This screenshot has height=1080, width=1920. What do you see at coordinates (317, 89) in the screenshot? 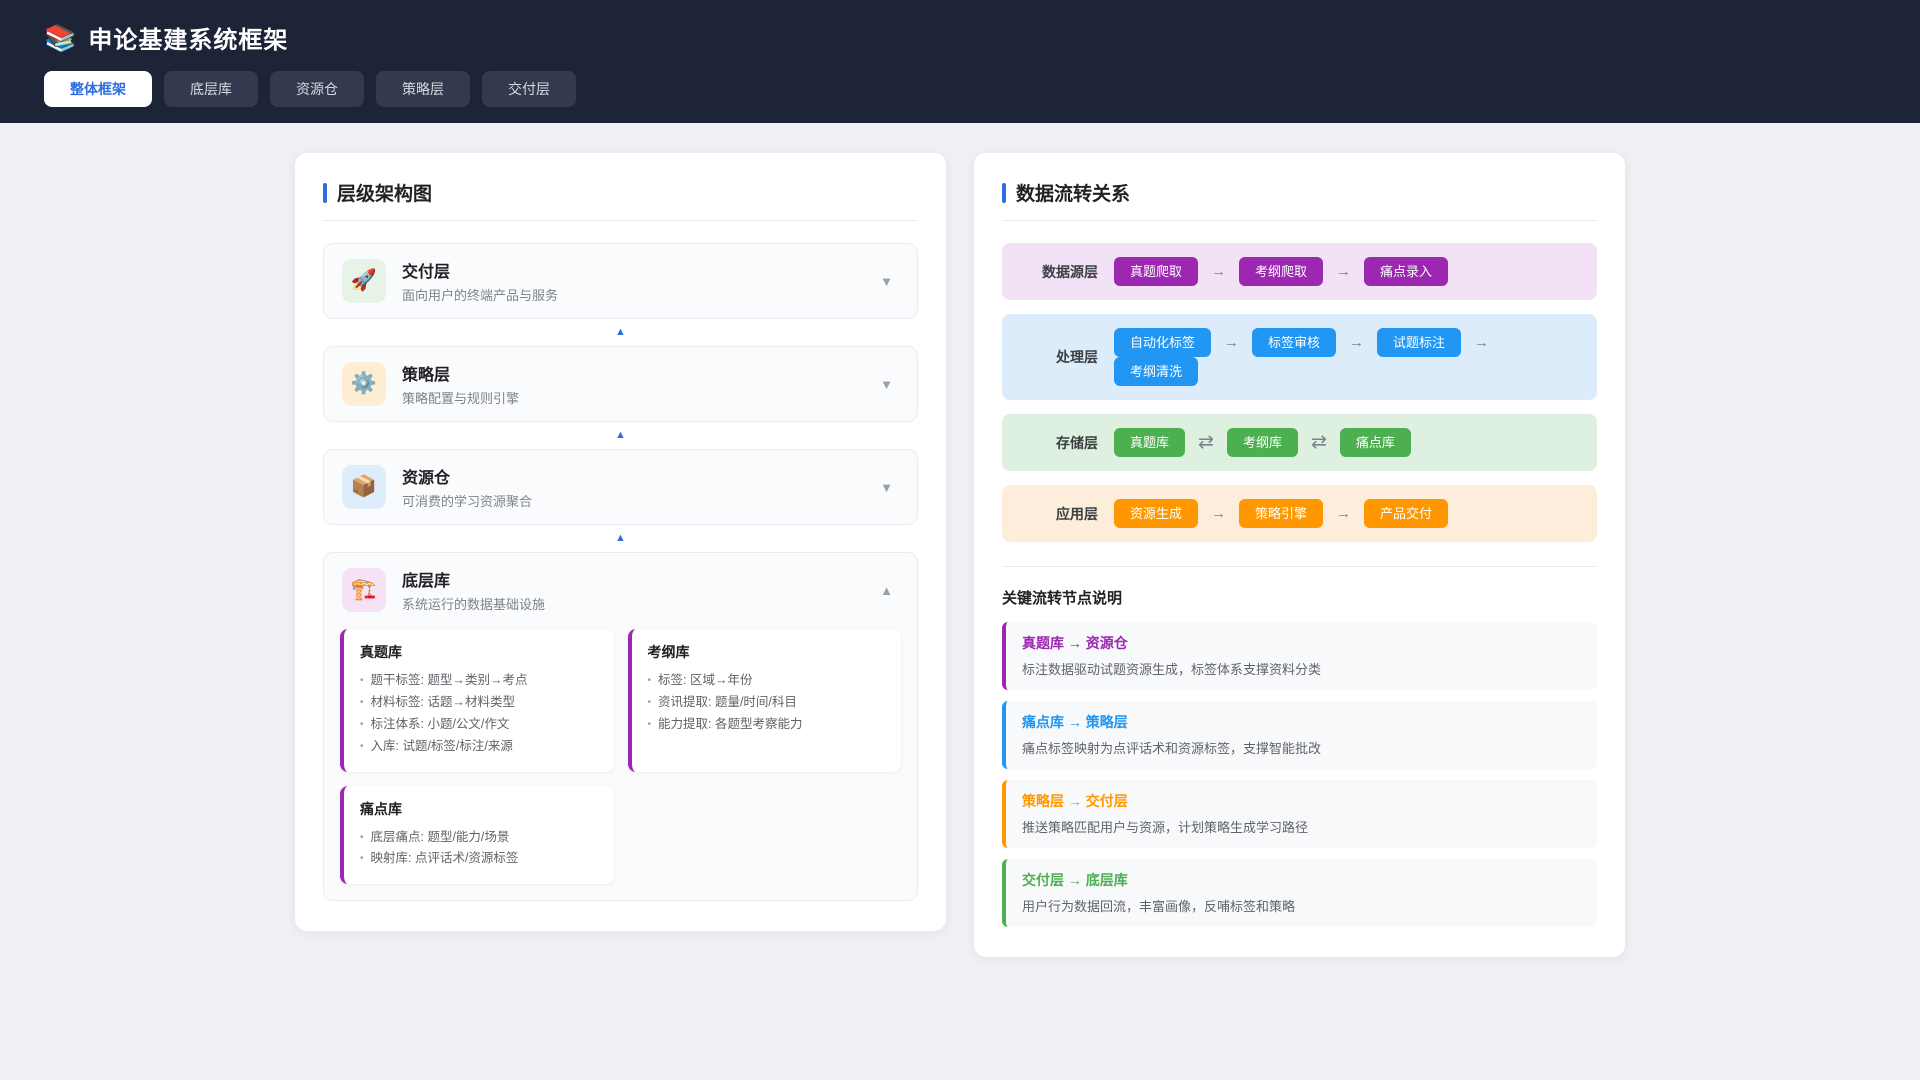
I see `tab-资源仓: 资源仓` at bounding box center [317, 89].